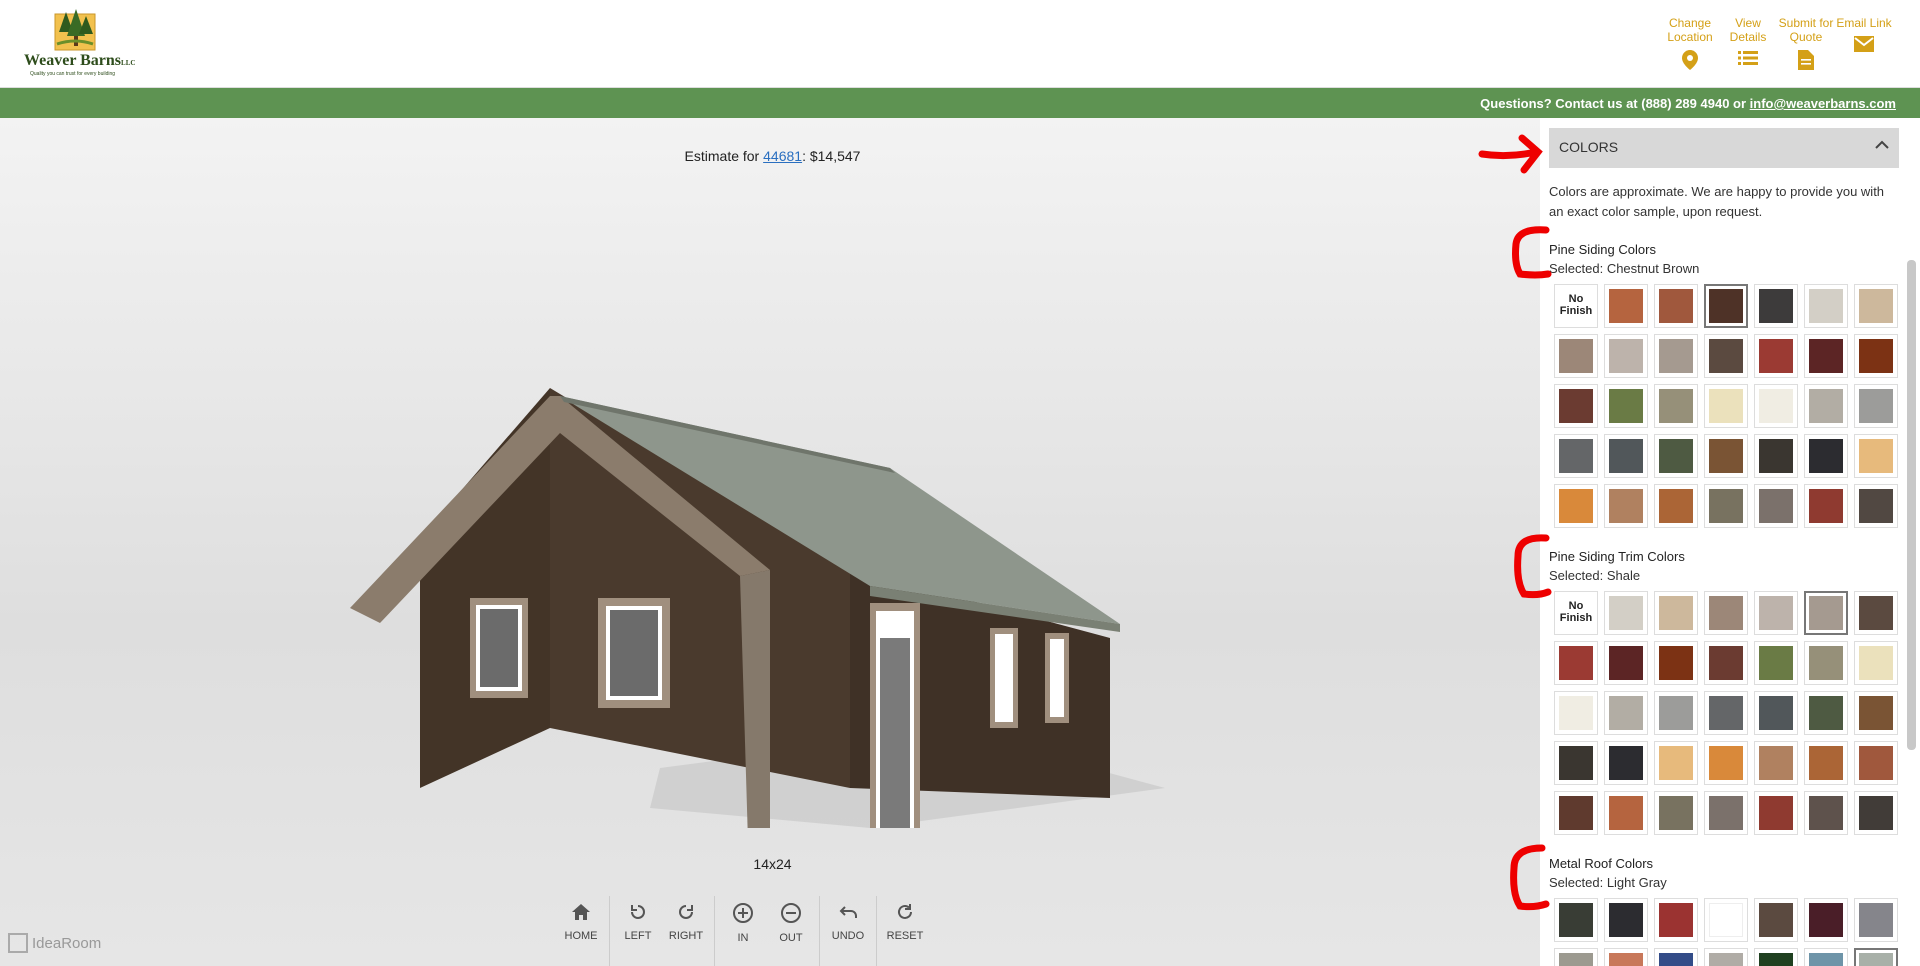 This screenshot has width=1920, height=966. What do you see at coordinates (1724, 148) in the screenshot?
I see `colors-section-header: COLORS` at bounding box center [1724, 148].